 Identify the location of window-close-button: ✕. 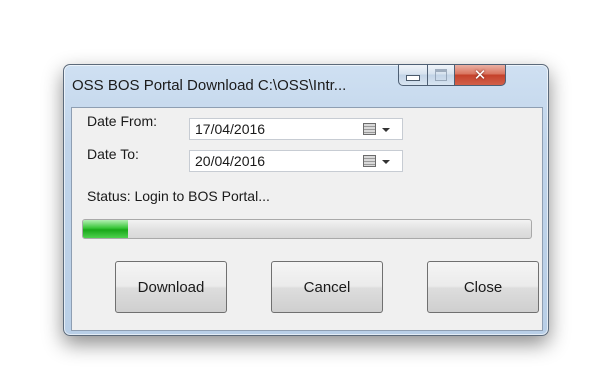
(480, 75).